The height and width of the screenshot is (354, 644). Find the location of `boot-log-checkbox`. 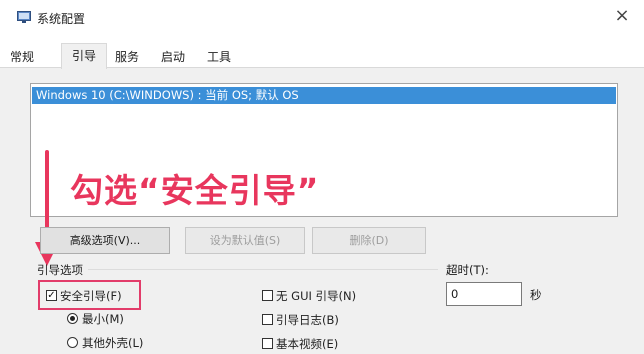

boot-log-checkbox is located at coordinates (267, 319).